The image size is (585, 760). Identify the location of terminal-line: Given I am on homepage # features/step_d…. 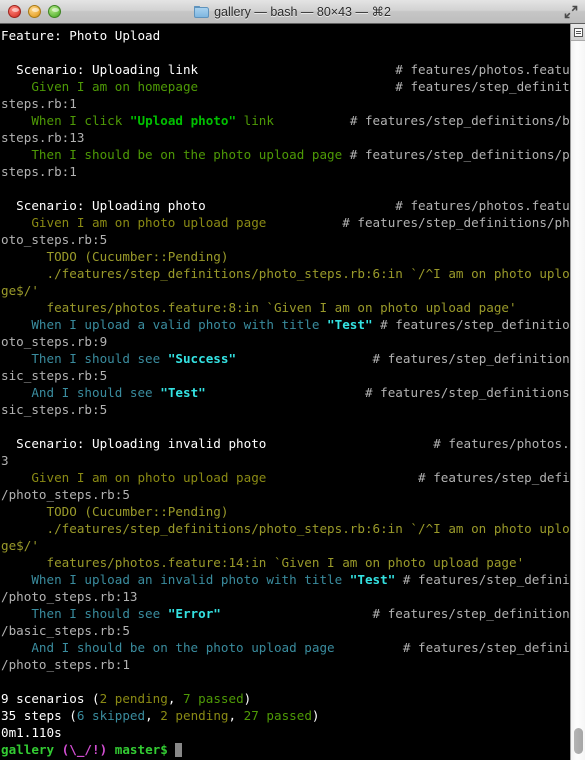
(293, 86).